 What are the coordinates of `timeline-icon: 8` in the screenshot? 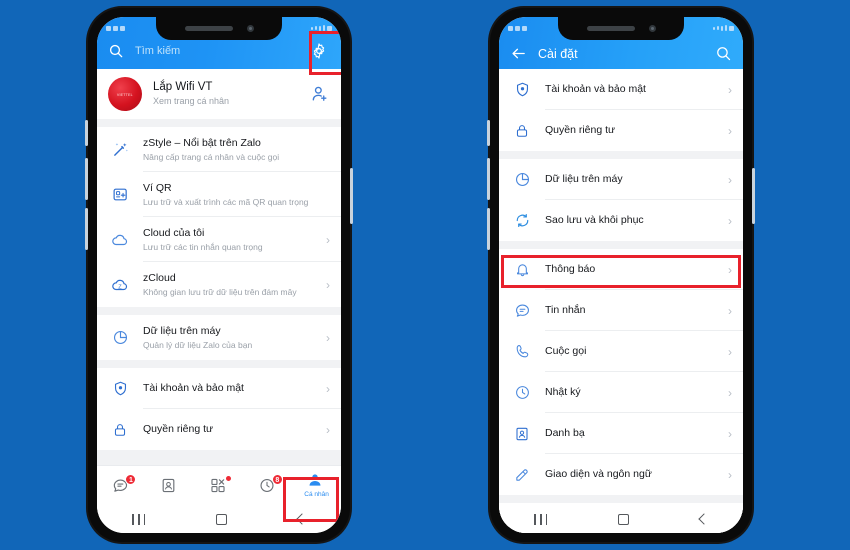 It's located at (270, 484).